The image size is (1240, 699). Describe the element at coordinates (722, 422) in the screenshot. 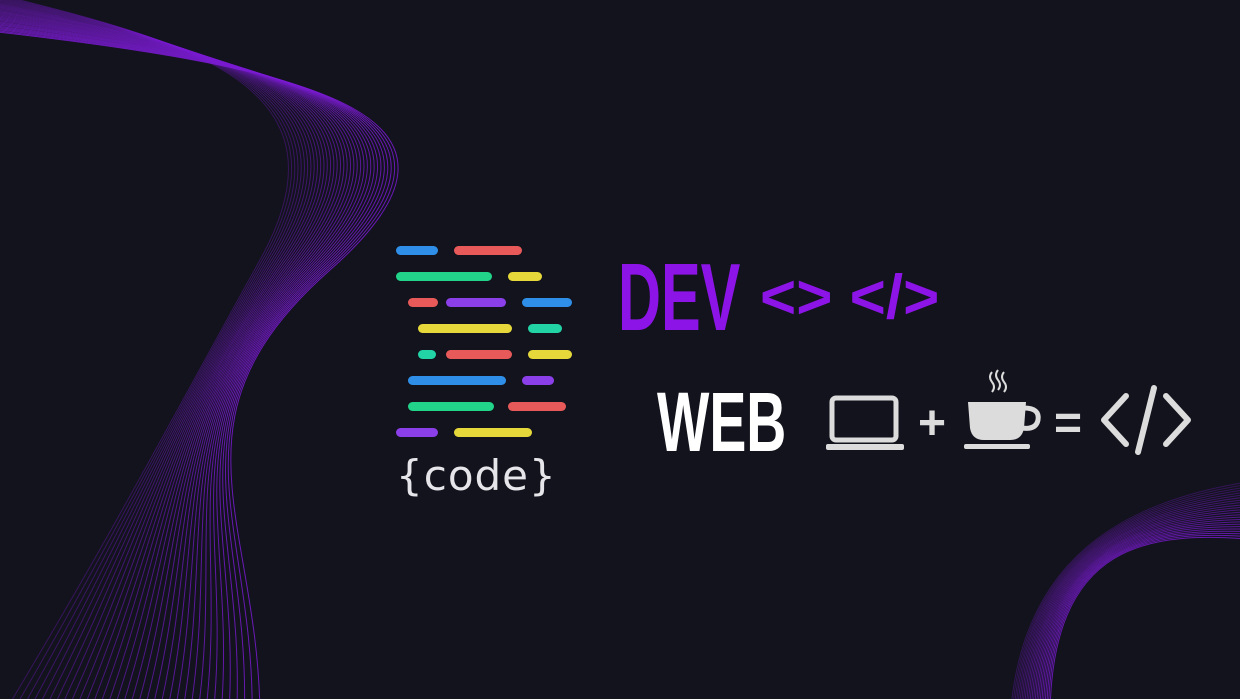

I see `web-heading: WEB` at that location.